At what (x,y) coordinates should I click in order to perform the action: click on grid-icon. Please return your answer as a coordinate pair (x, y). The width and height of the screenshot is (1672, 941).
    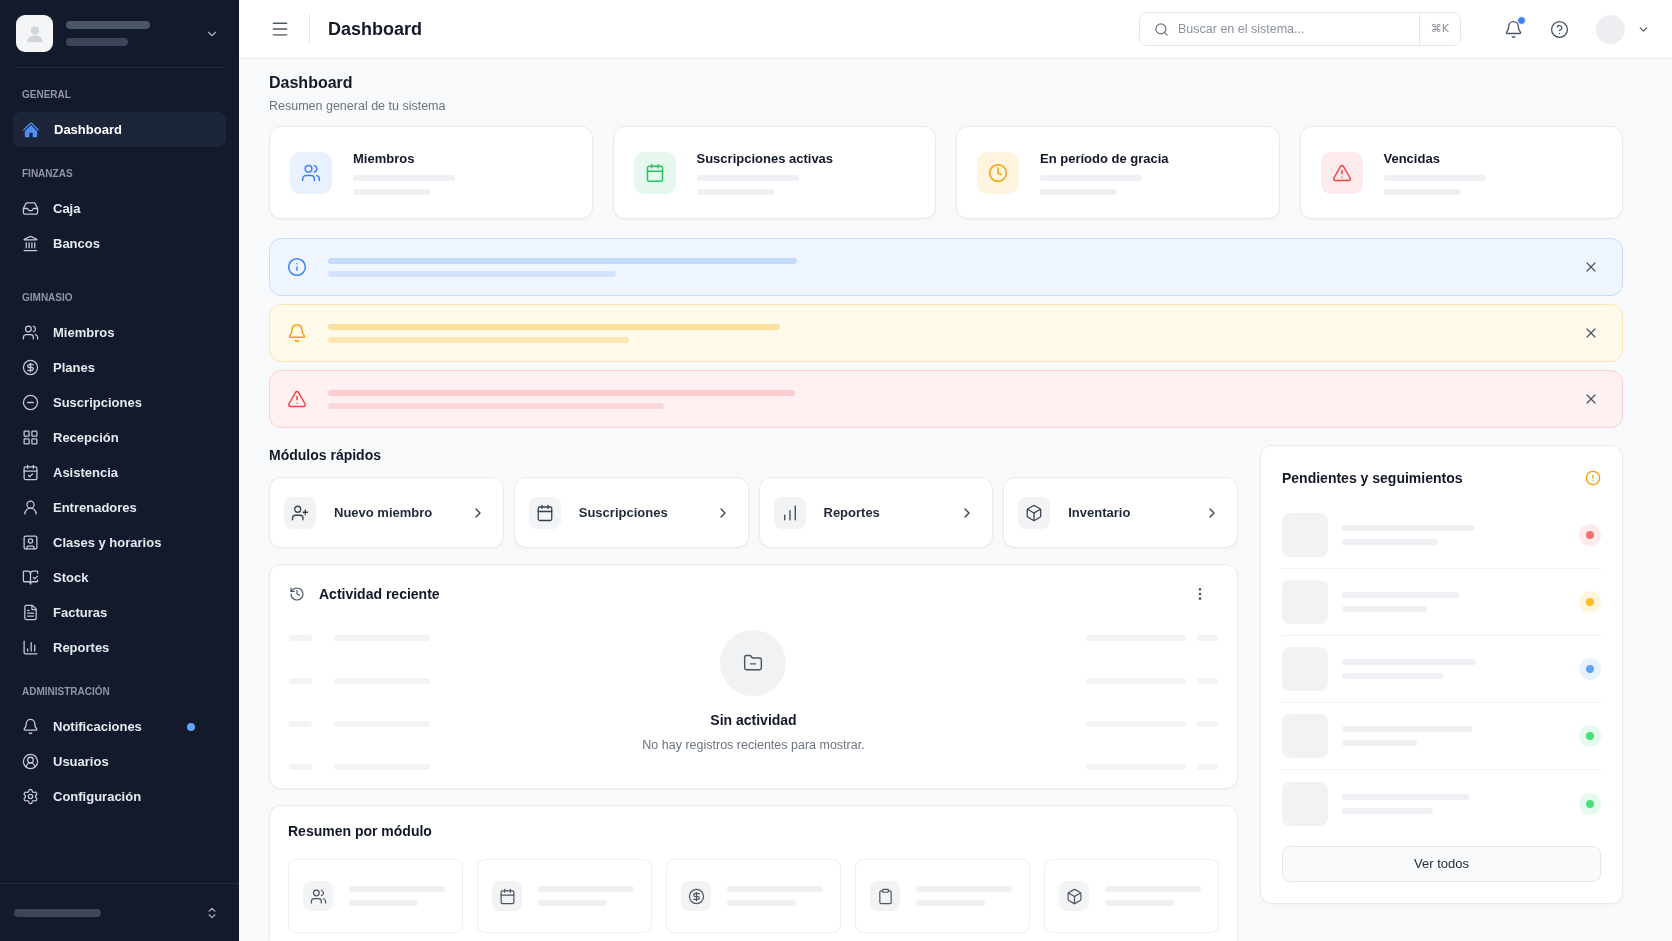
    Looking at the image, I should click on (30, 437).